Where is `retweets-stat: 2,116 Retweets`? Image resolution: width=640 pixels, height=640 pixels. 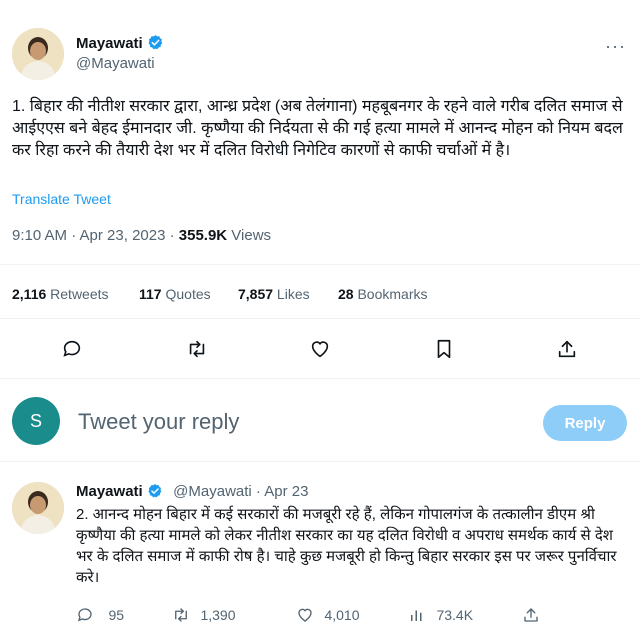 retweets-stat: 2,116 Retweets is located at coordinates (60, 294).